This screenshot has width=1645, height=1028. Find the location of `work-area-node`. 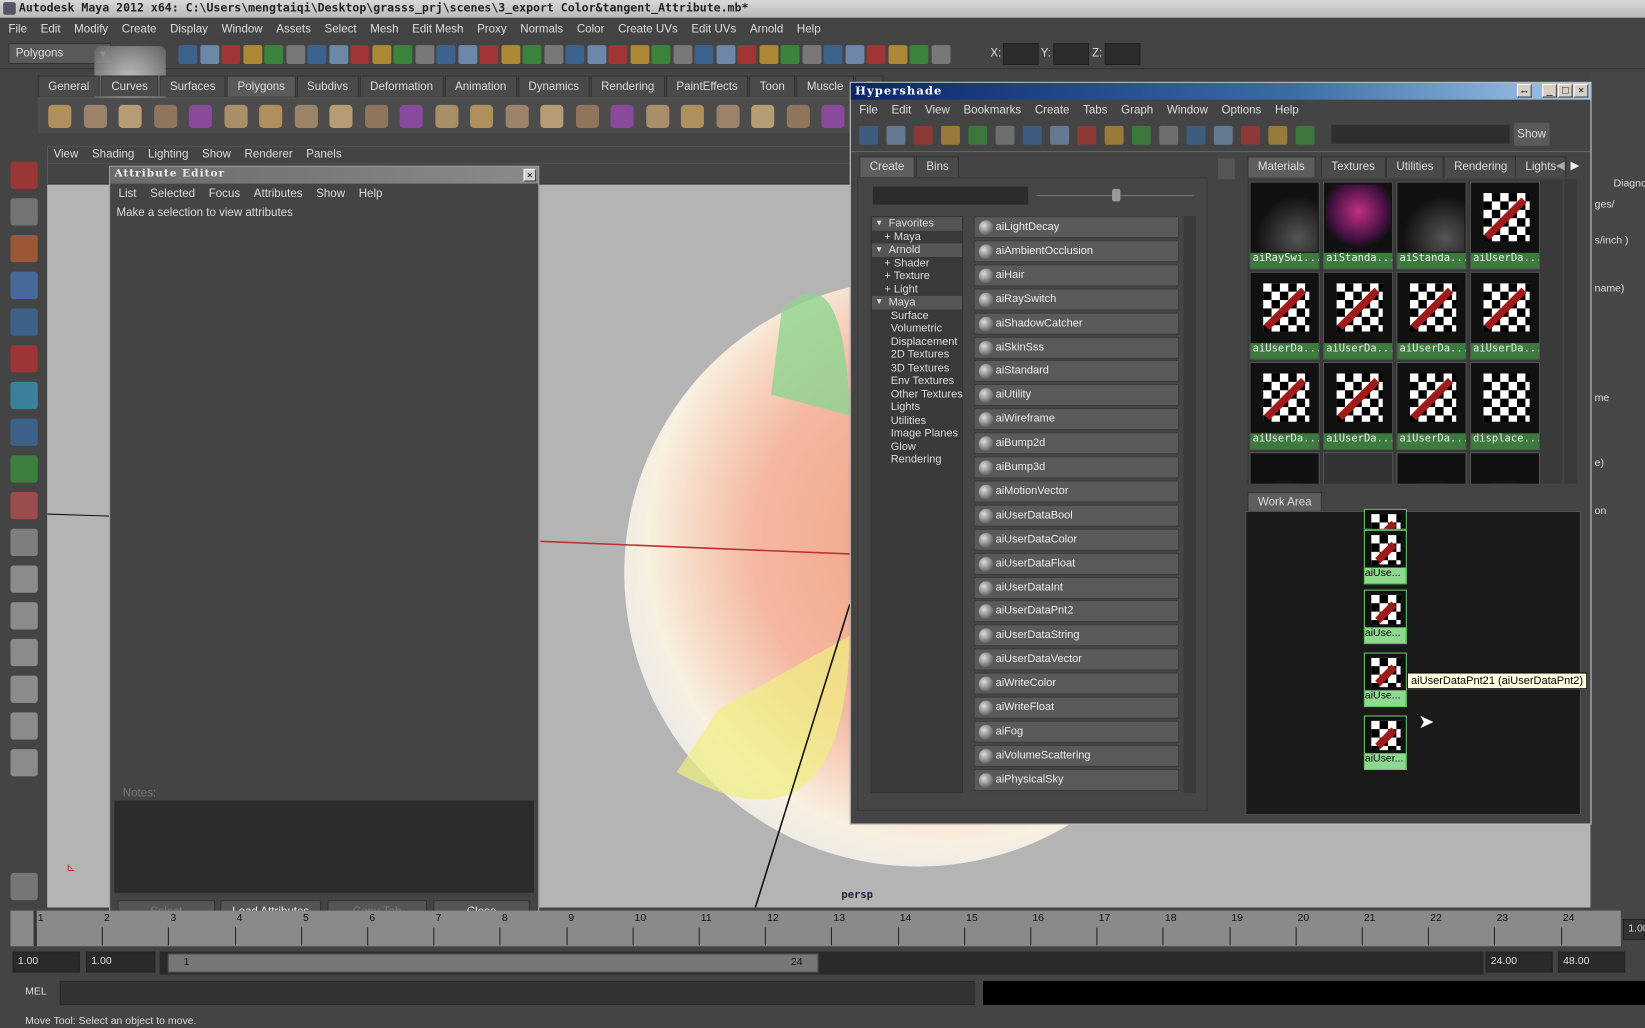

work-area-node is located at coordinates (1385, 519).